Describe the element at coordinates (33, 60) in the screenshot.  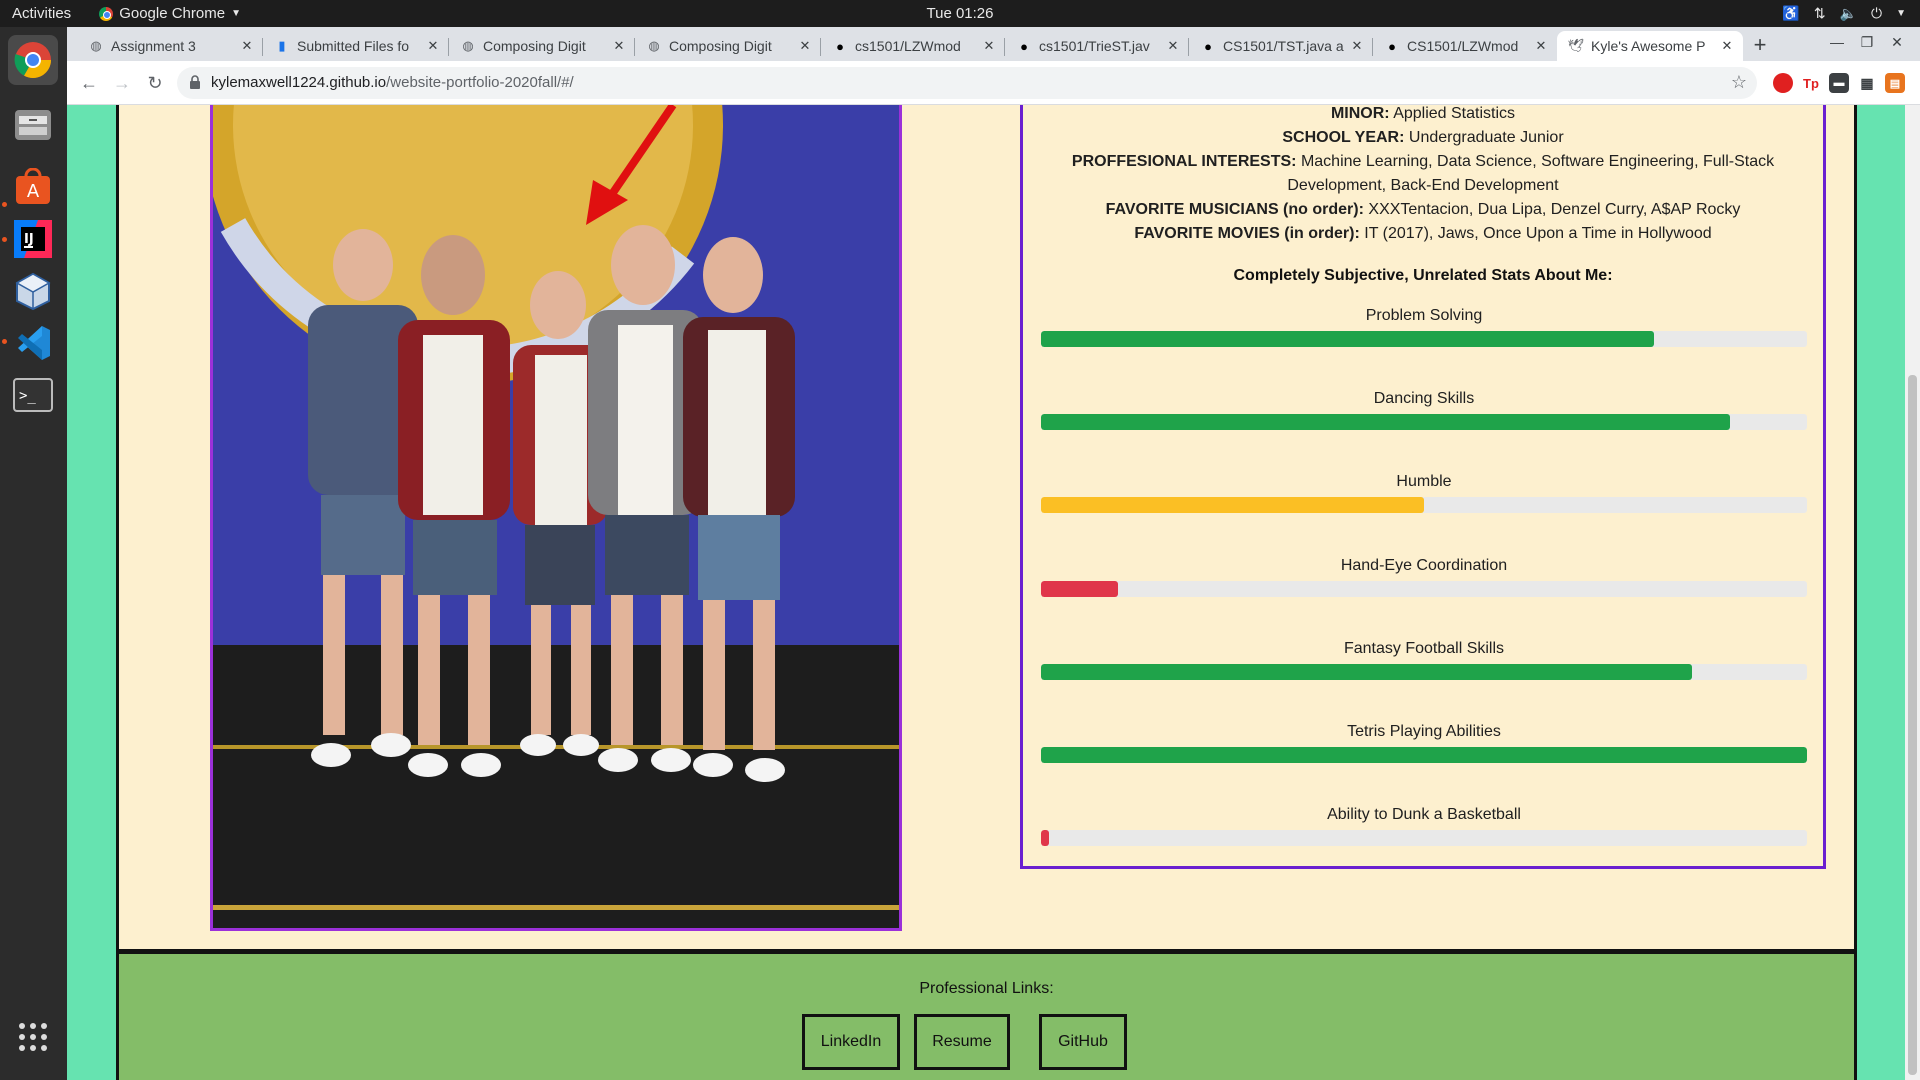
I see `dock-chrome` at that location.